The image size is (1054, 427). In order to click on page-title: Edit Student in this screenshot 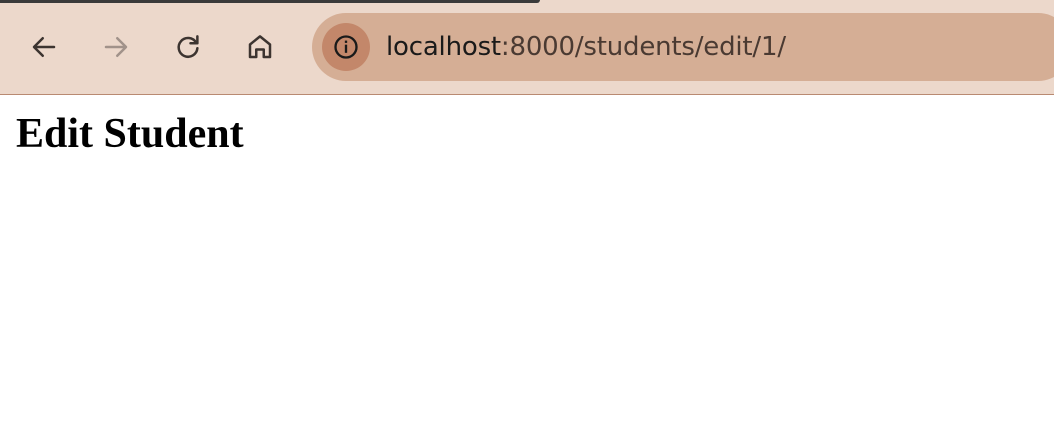, I will do `click(130, 134)`.